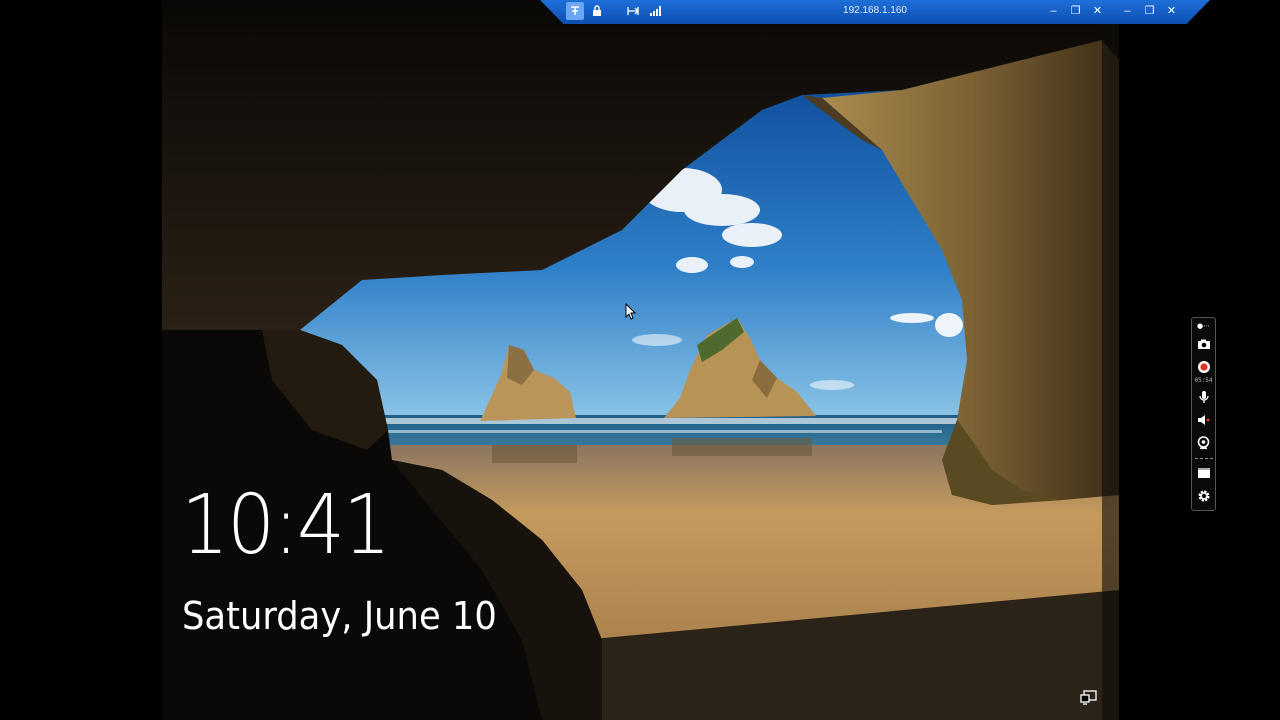 The width and height of the screenshot is (1280, 720). I want to click on toolbar-divider, so click(1203, 458).